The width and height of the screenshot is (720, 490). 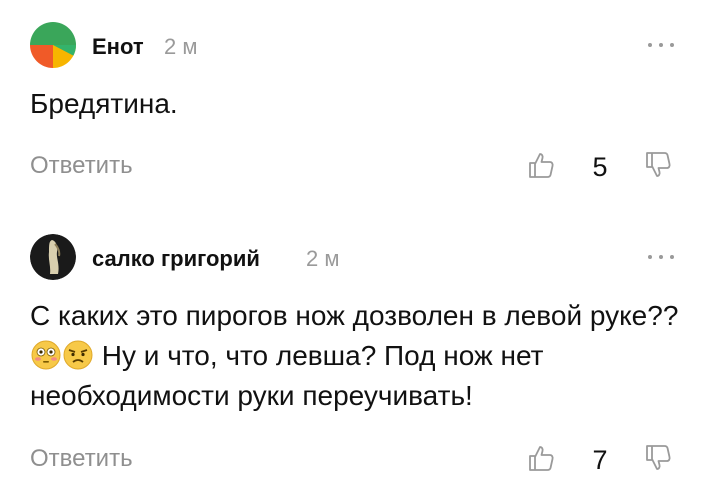 What do you see at coordinates (53, 257) in the screenshot?
I see `avatar` at bounding box center [53, 257].